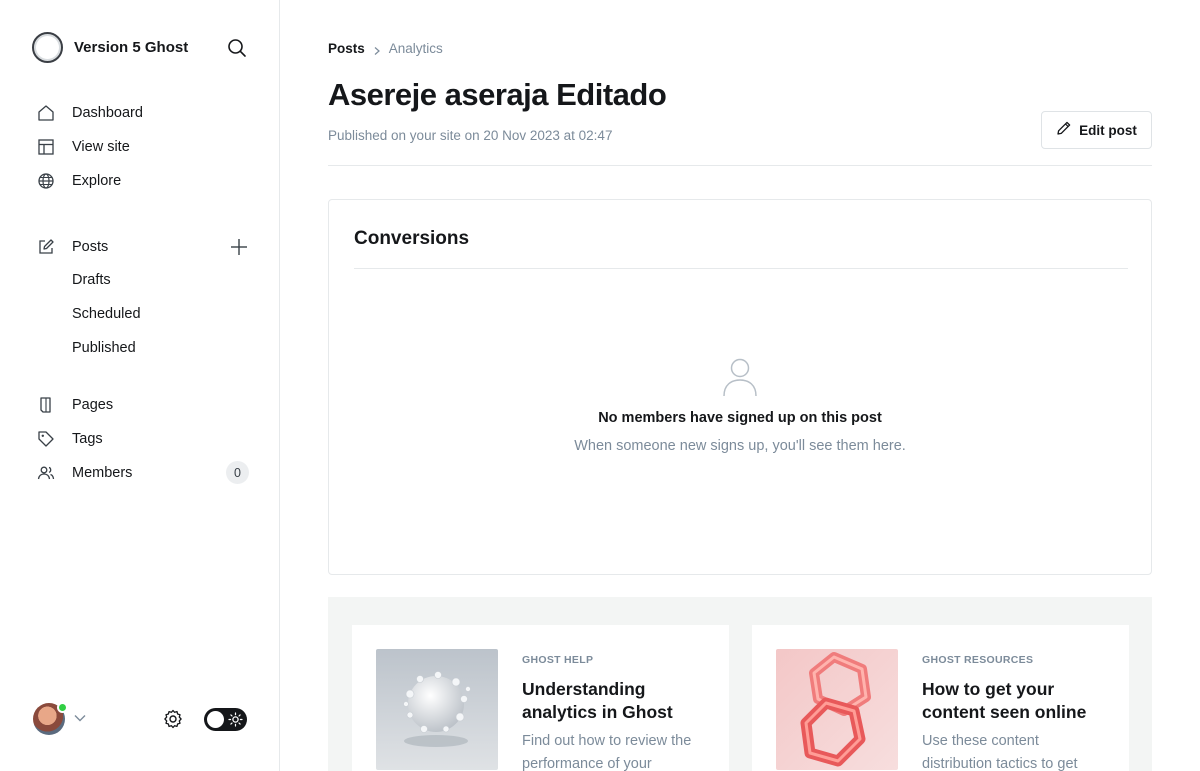 This screenshot has height=771, width=1200. Describe the element at coordinates (377, 49) in the screenshot. I see `chevron-right-icon` at that location.